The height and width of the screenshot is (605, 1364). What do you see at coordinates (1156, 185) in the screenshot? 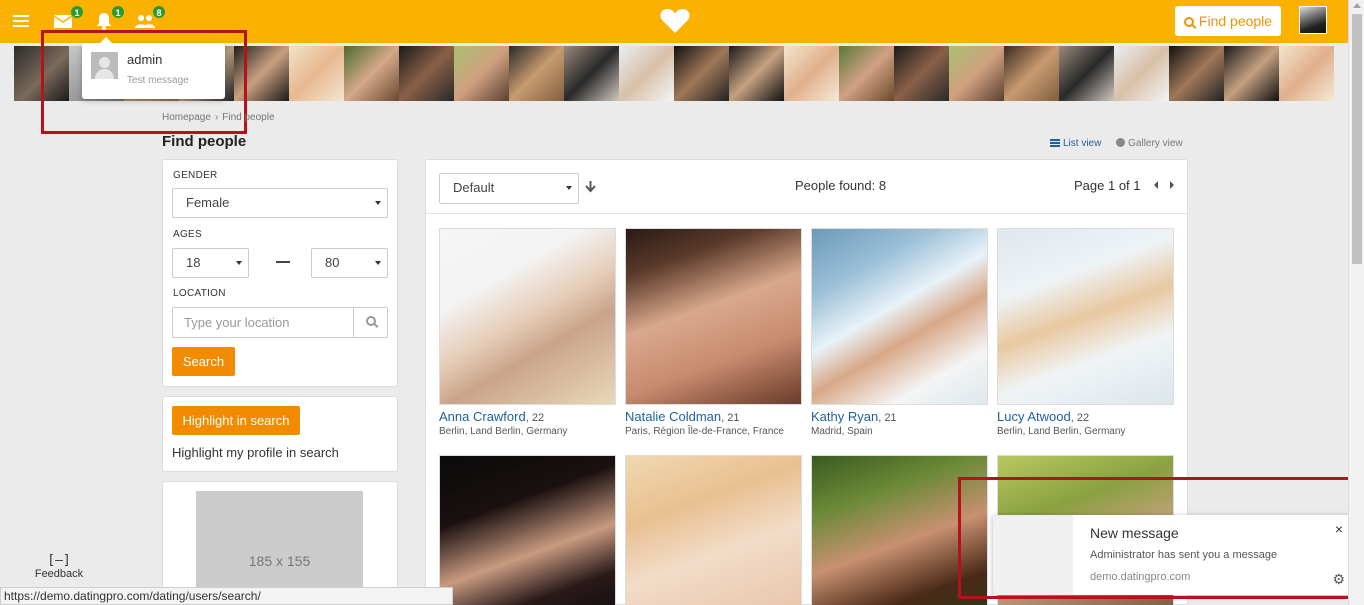
I see `prev-page-icon` at bounding box center [1156, 185].